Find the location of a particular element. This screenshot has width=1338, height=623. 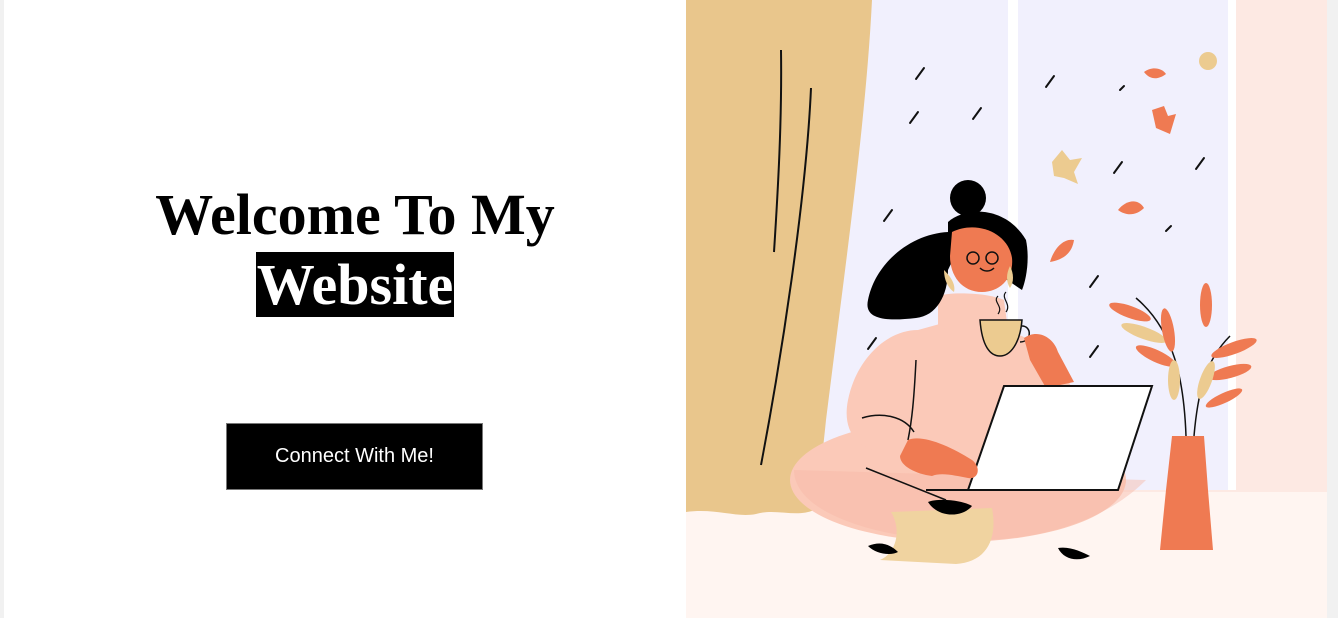

hero-title: Welcome To My Website is located at coordinates (355, 250).